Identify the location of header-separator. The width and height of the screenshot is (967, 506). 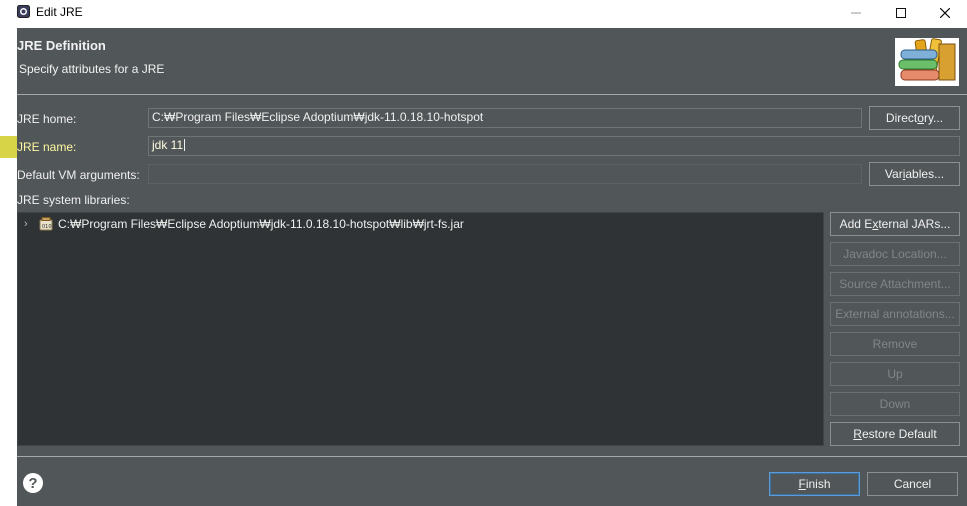
(492, 94).